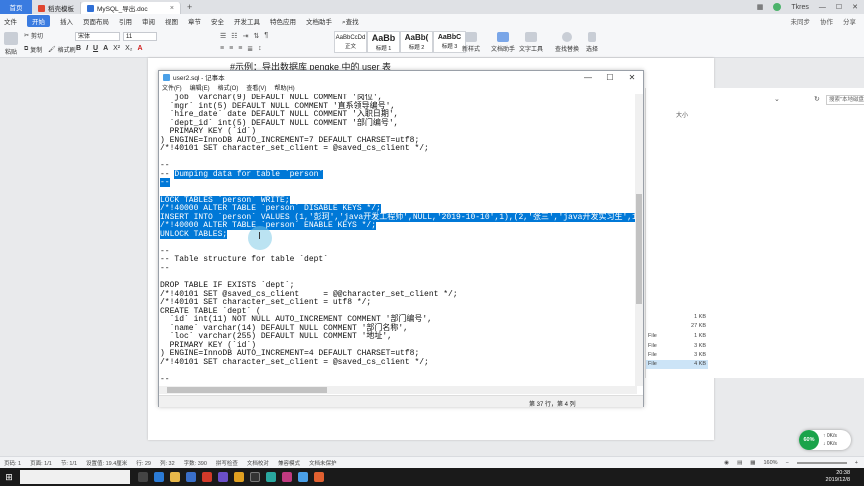 Image resolution: width=864 pixels, height=486 pixels. What do you see at coordinates (503, 42) in the screenshot?
I see `doc-assistant-button: 文档助手` at bounding box center [503, 42].